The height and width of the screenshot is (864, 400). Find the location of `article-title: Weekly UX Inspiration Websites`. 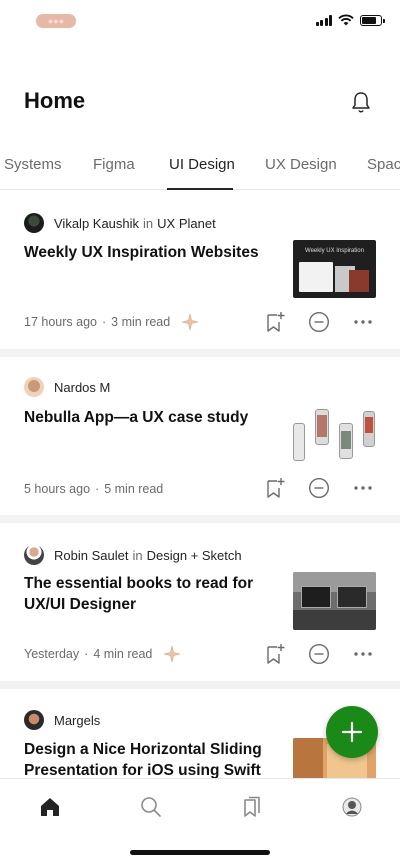

article-title: Weekly UX Inspiration Websites is located at coordinates (144, 252).